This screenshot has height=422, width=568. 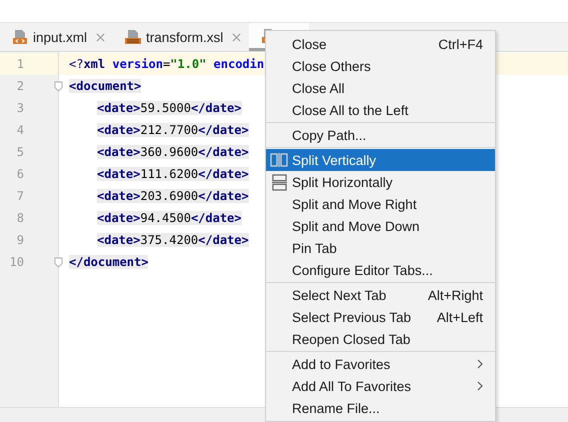 I want to click on menu-item: Select Previous Tab Alt+Left, so click(x=380, y=317).